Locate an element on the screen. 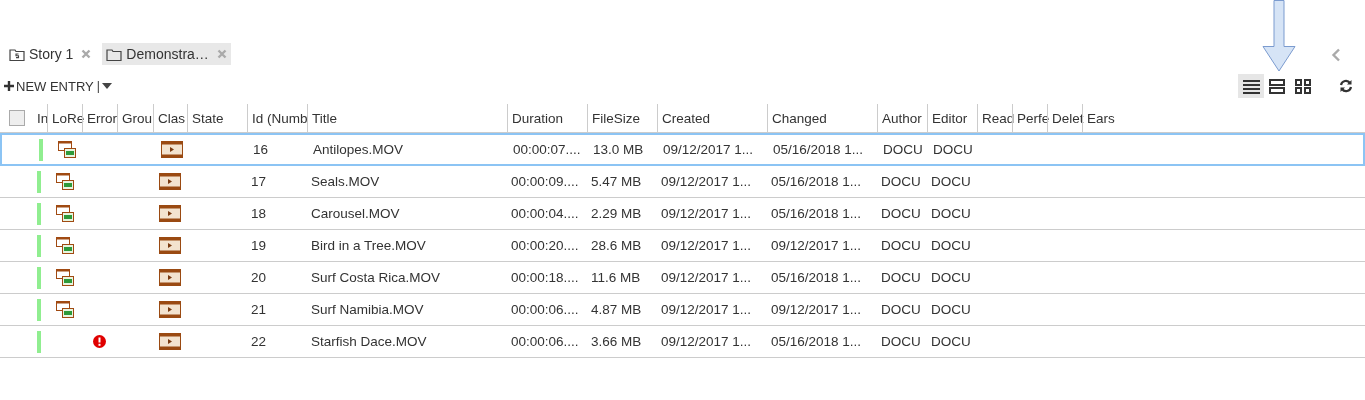 The width and height of the screenshot is (1365, 400). table-row: 21 Surf Namibia.MOV 00:00:06.... 4.87 MB 09/12/2017 1... 09/12/2017 1... DOCU DOCU is located at coordinates (682, 310).